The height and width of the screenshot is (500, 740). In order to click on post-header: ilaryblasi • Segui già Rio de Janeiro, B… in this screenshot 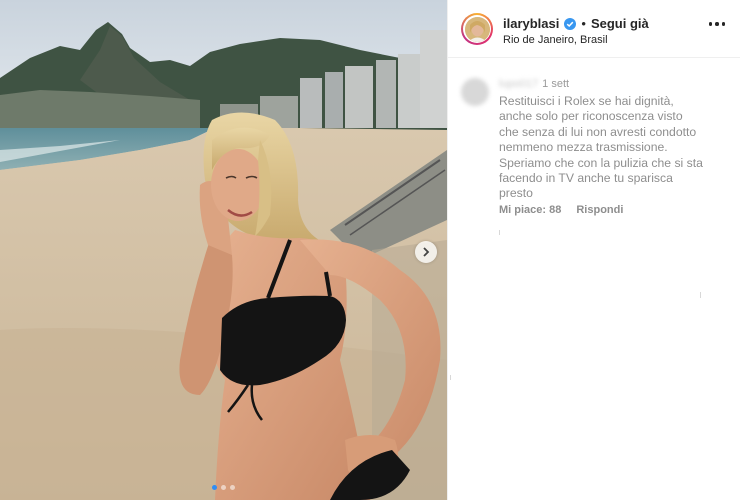, I will do `click(594, 29)`.